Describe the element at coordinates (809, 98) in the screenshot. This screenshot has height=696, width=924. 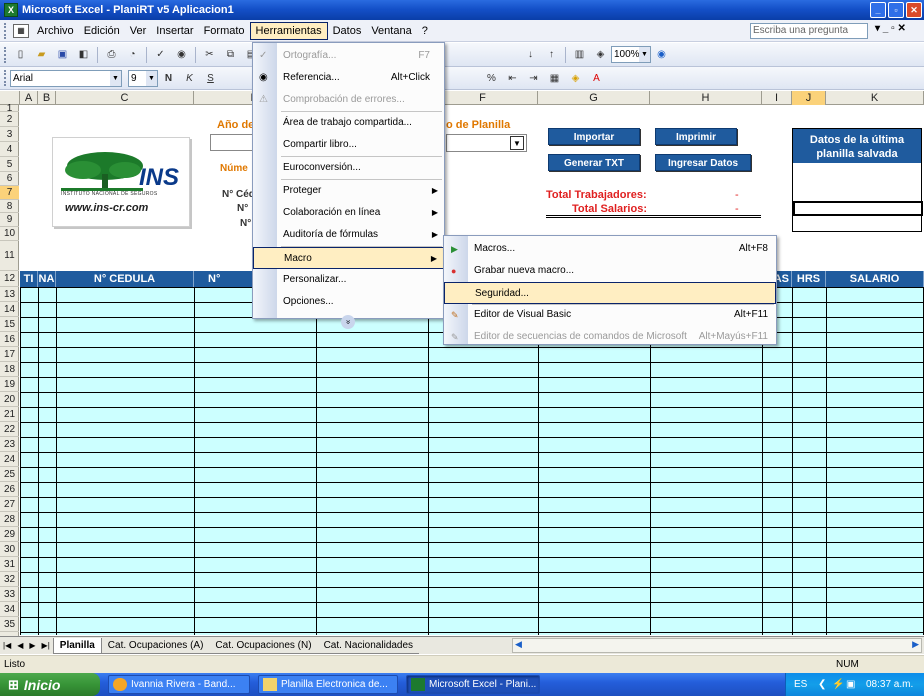
I see `column-header: J` at that location.